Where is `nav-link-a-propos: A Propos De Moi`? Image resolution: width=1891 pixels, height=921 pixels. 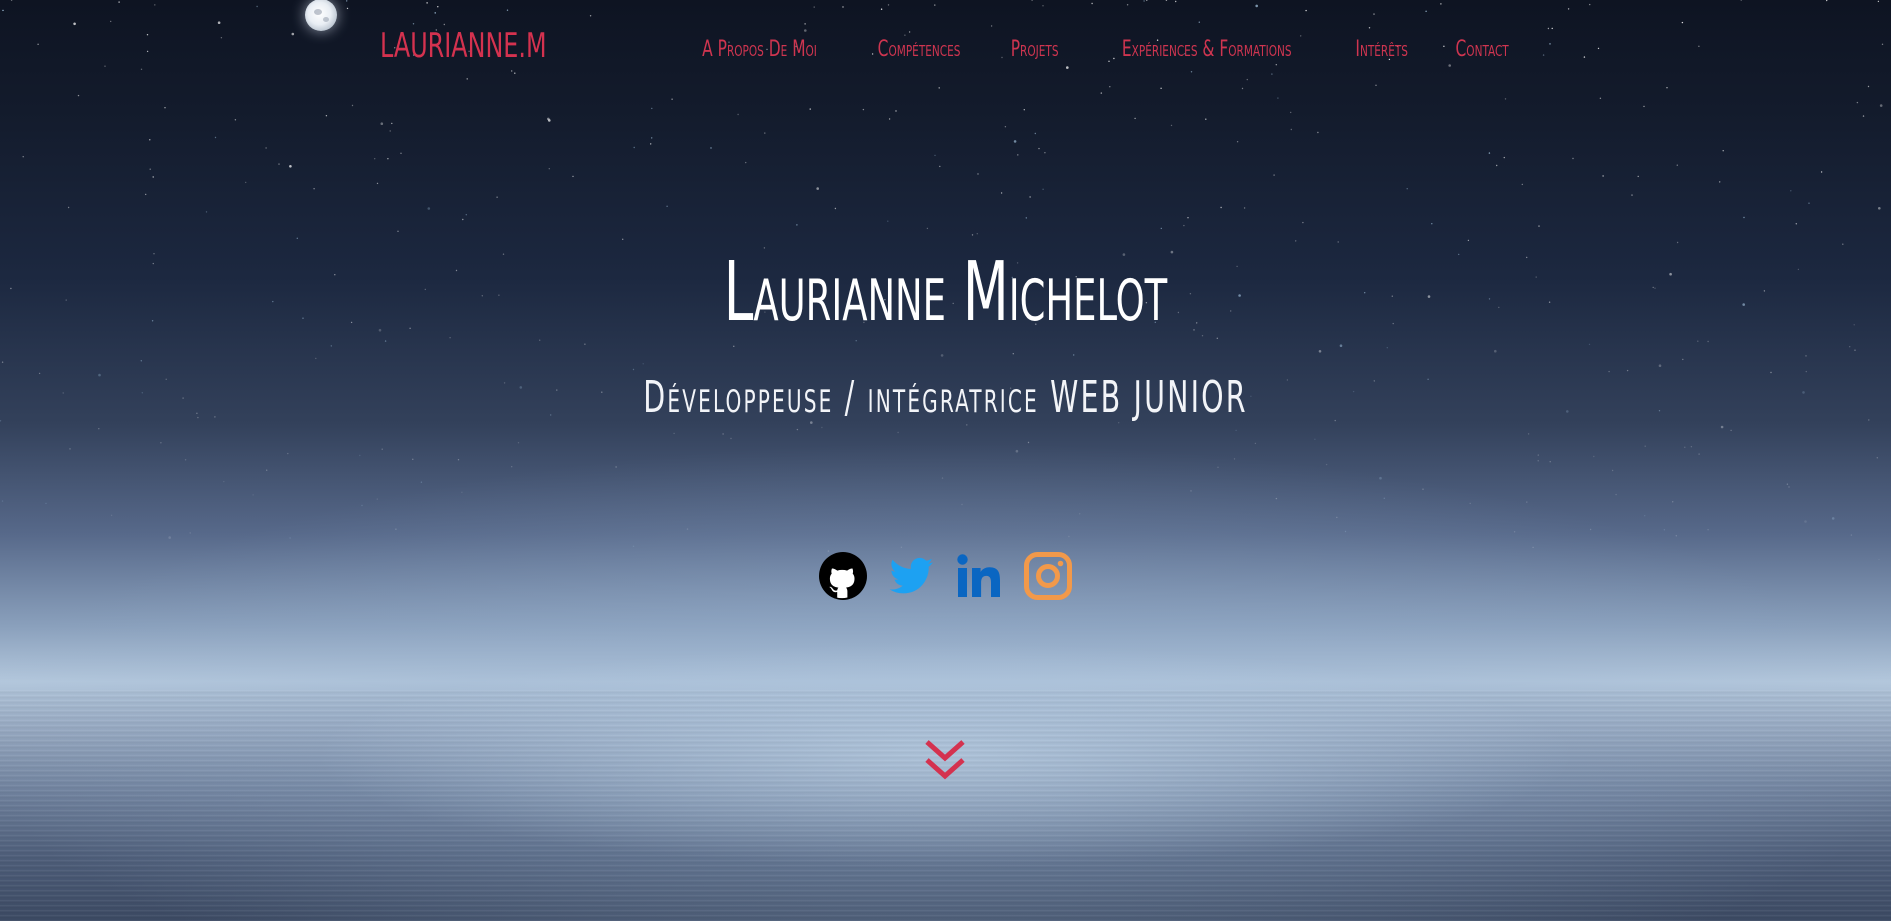
nav-link-a-propos: A Propos De Moi is located at coordinates (759, 49).